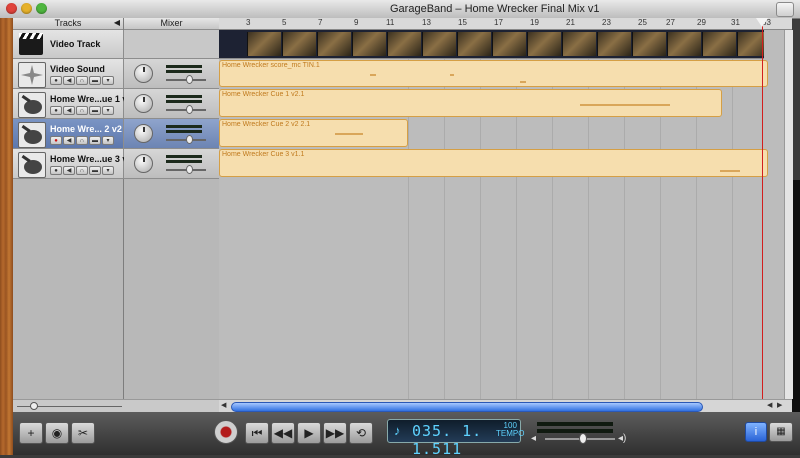  What do you see at coordinates (583, 438) in the screenshot?
I see `master-volume-thumb` at bounding box center [583, 438].